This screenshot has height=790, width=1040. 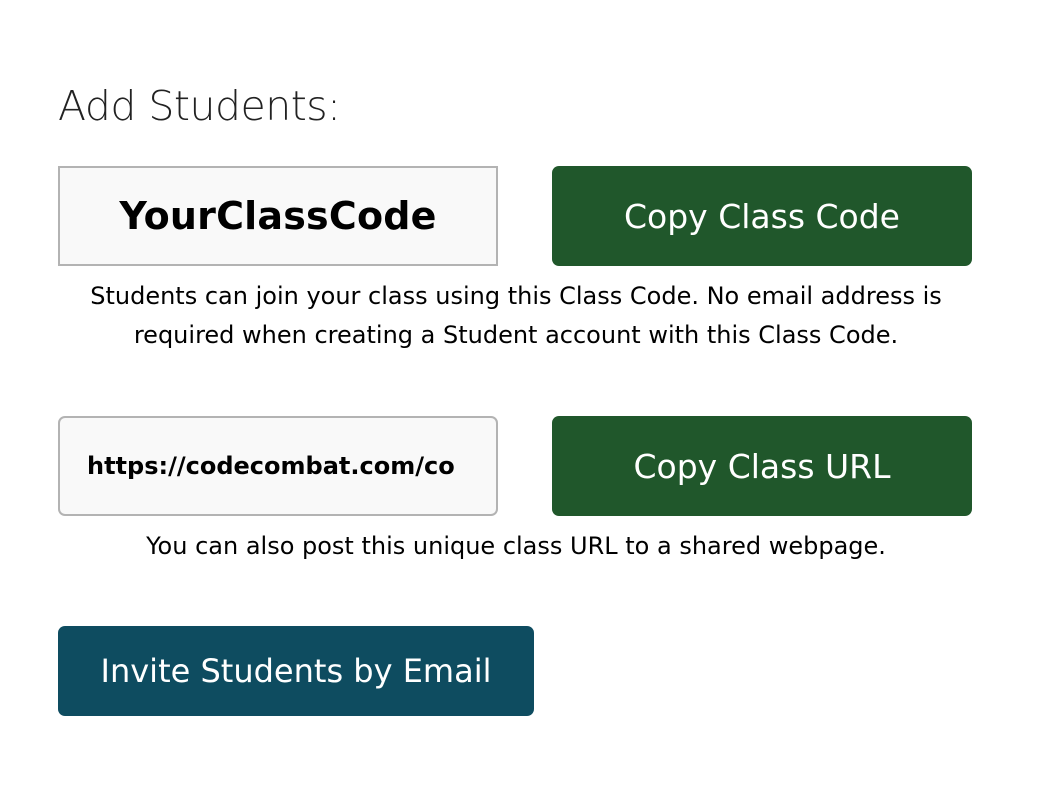 What do you see at coordinates (296, 671) in the screenshot?
I see `invite-students-by-email-button: Invite Students by Email` at bounding box center [296, 671].